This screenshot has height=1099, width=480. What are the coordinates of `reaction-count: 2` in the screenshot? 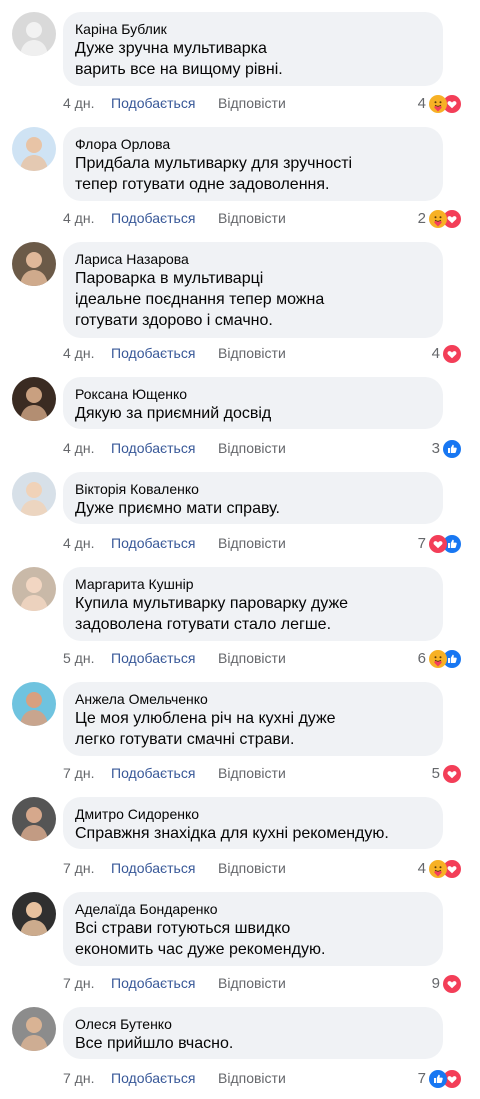 It's located at (421, 218).